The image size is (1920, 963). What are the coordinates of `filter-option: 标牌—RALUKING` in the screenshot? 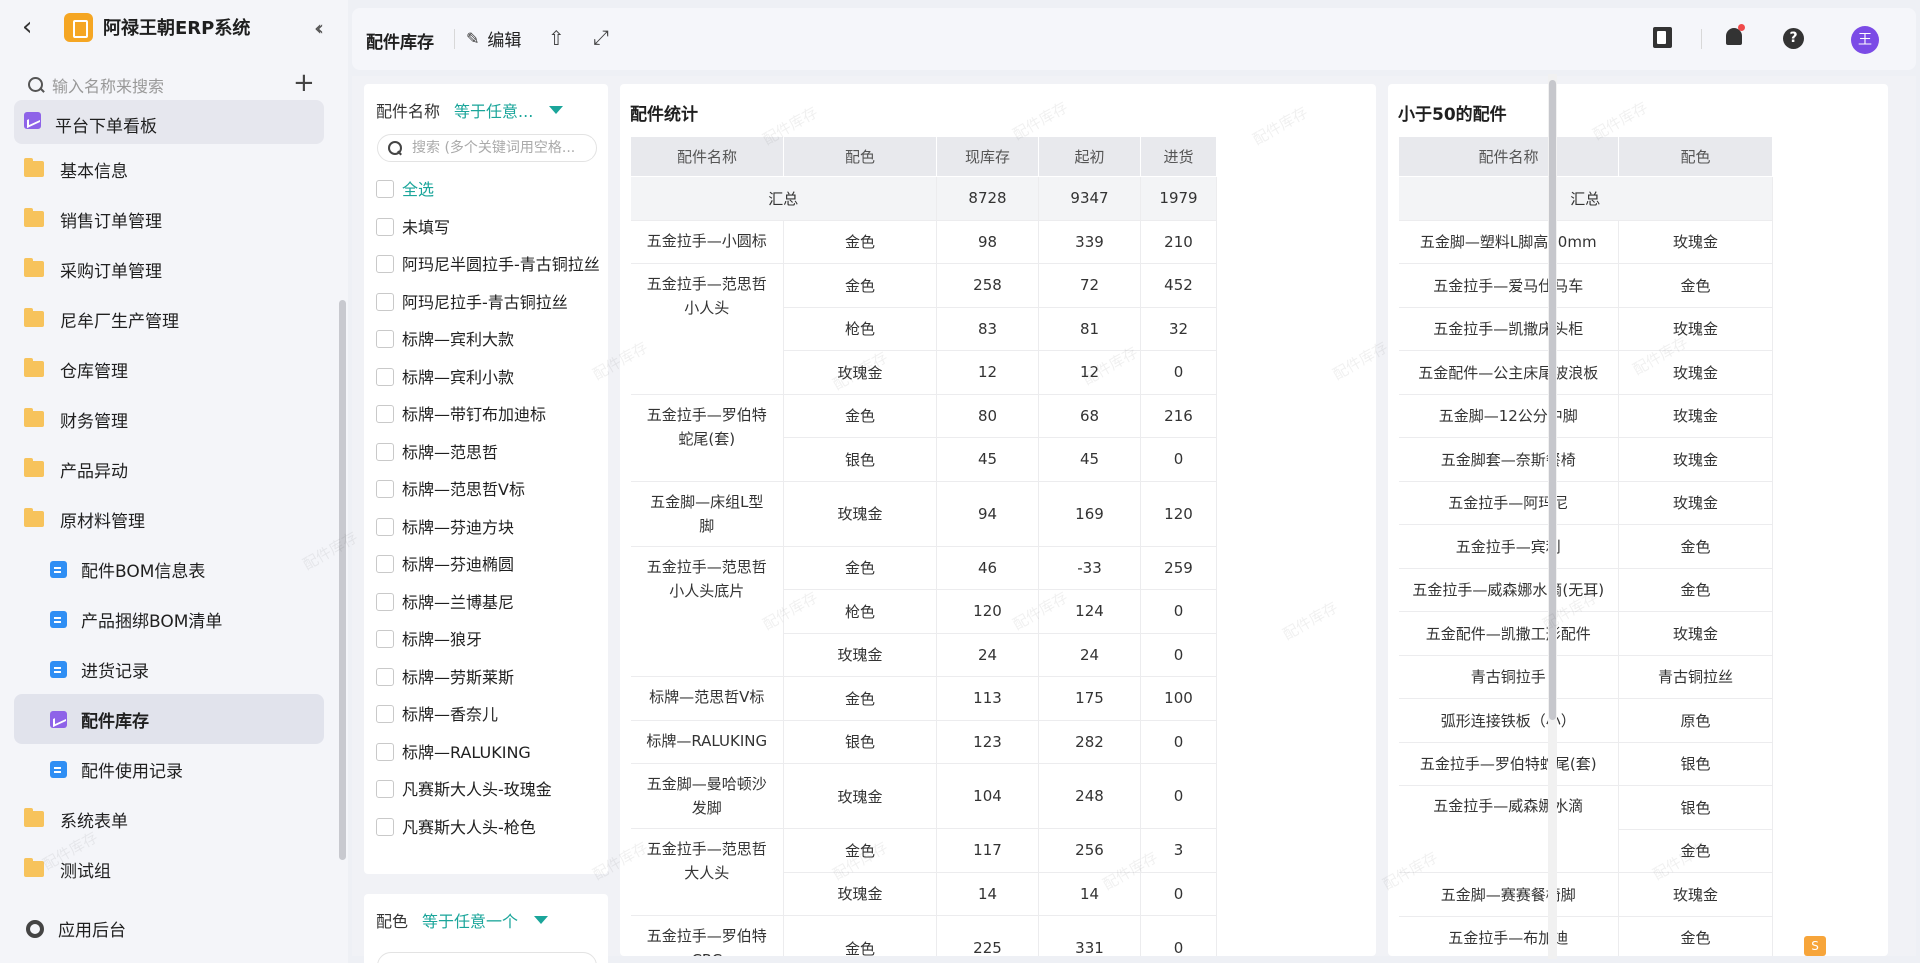 It's located at (490, 758).